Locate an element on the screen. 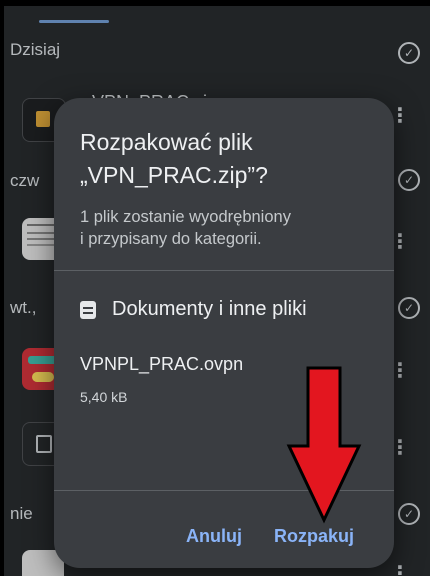 The width and height of the screenshot is (430, 576). category-row: Dokumenty i inne pliki is located at coordinates (193, 309).